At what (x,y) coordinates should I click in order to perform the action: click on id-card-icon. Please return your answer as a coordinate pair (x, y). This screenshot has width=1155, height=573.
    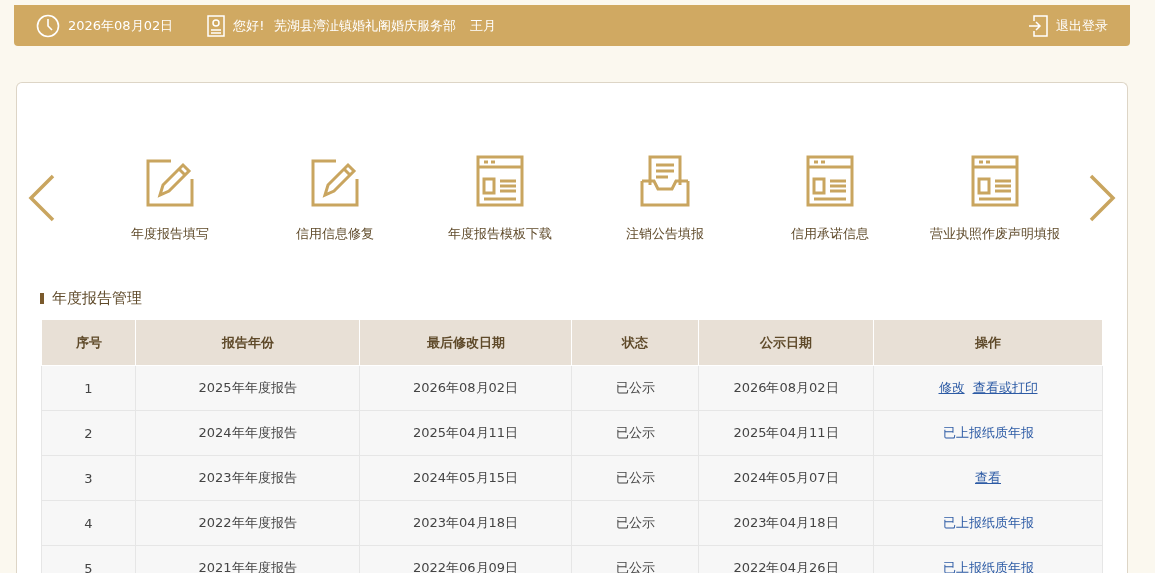
    Looking at the image, I should click on (216, 25).